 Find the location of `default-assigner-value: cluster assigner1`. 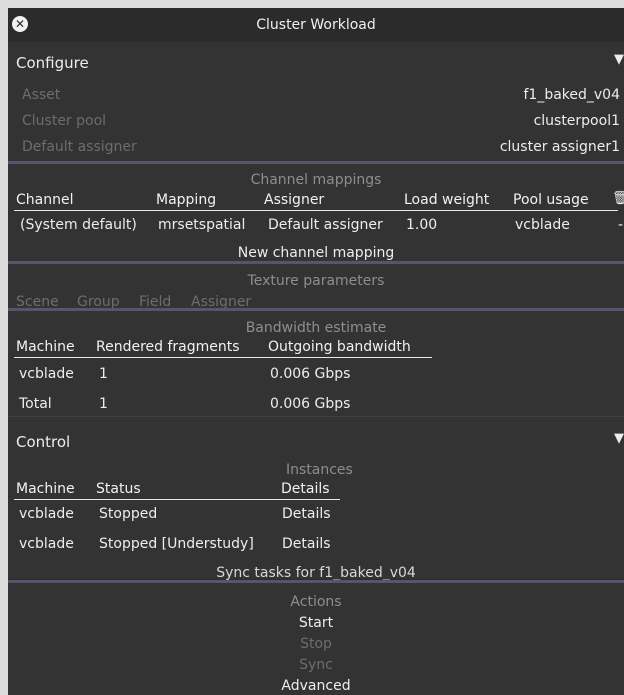

default-assigner-value: cluster assigner1 is located at coordinates (560, 147).